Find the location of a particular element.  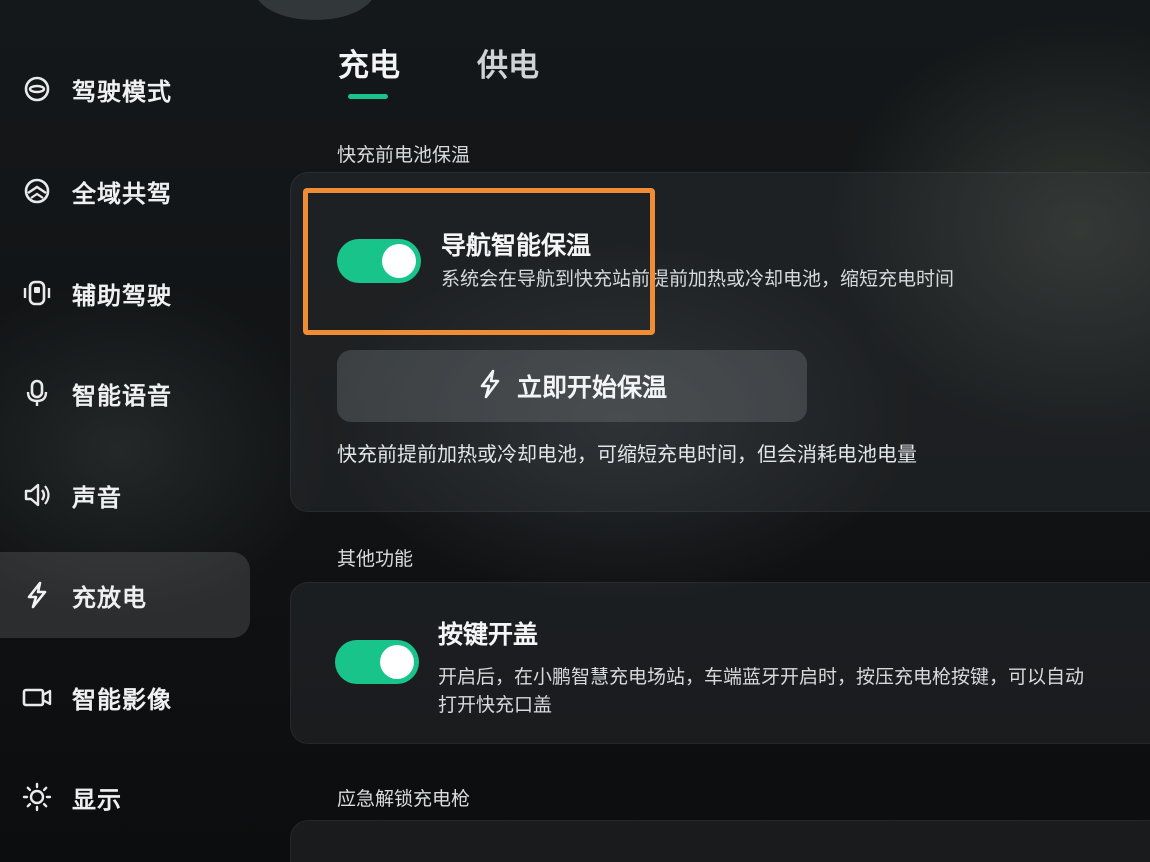

sidebar-item-label: 声音 is located at coordinates (97, 497).